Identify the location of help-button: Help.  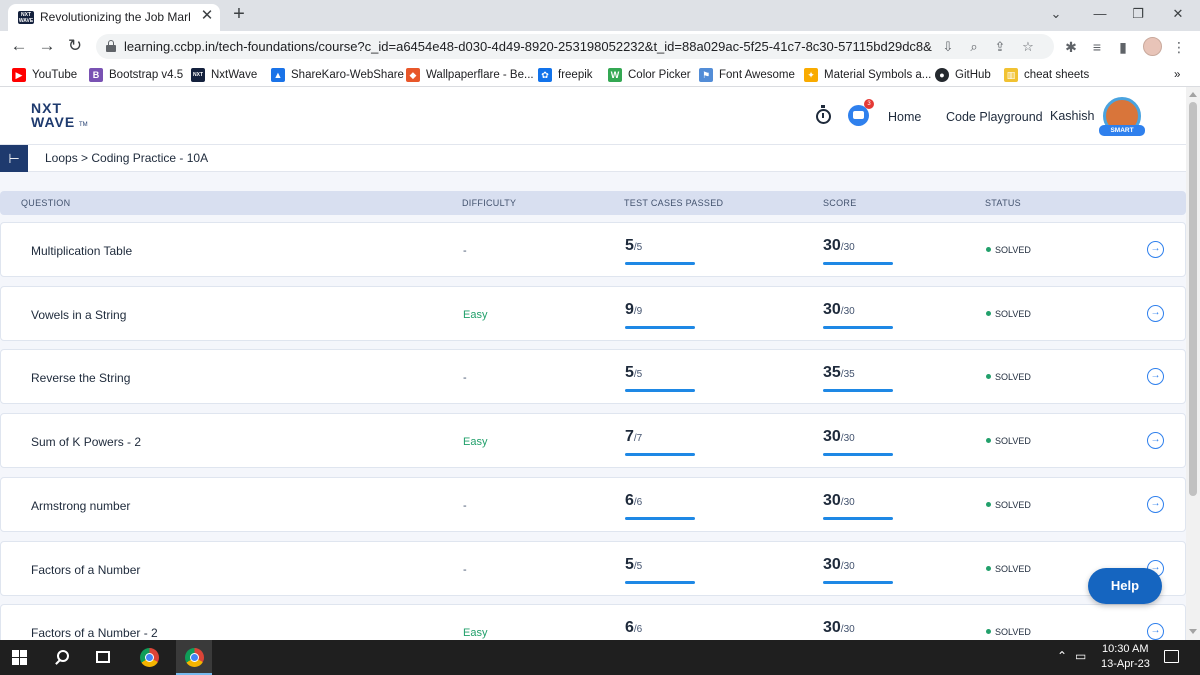
(1125, 586).